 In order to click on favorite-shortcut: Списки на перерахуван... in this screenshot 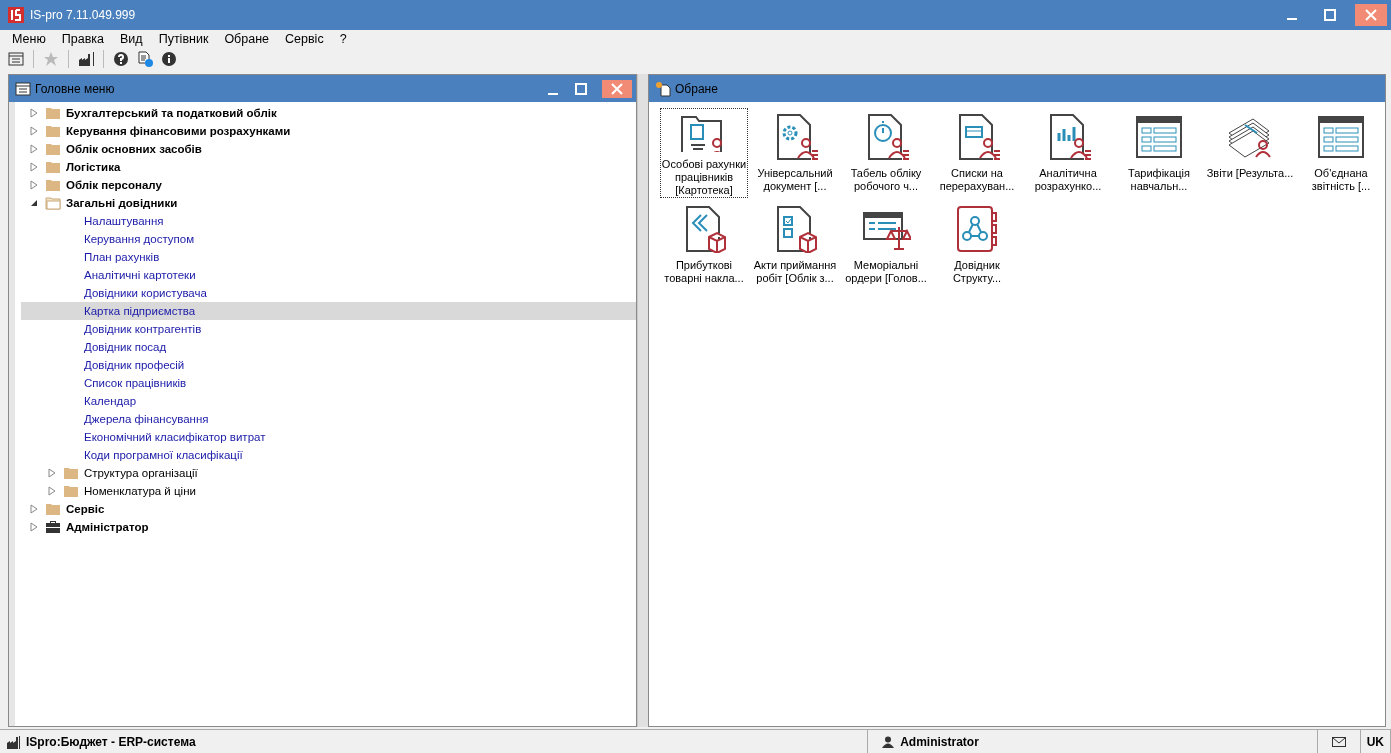, I will do `click(977, 153)`.